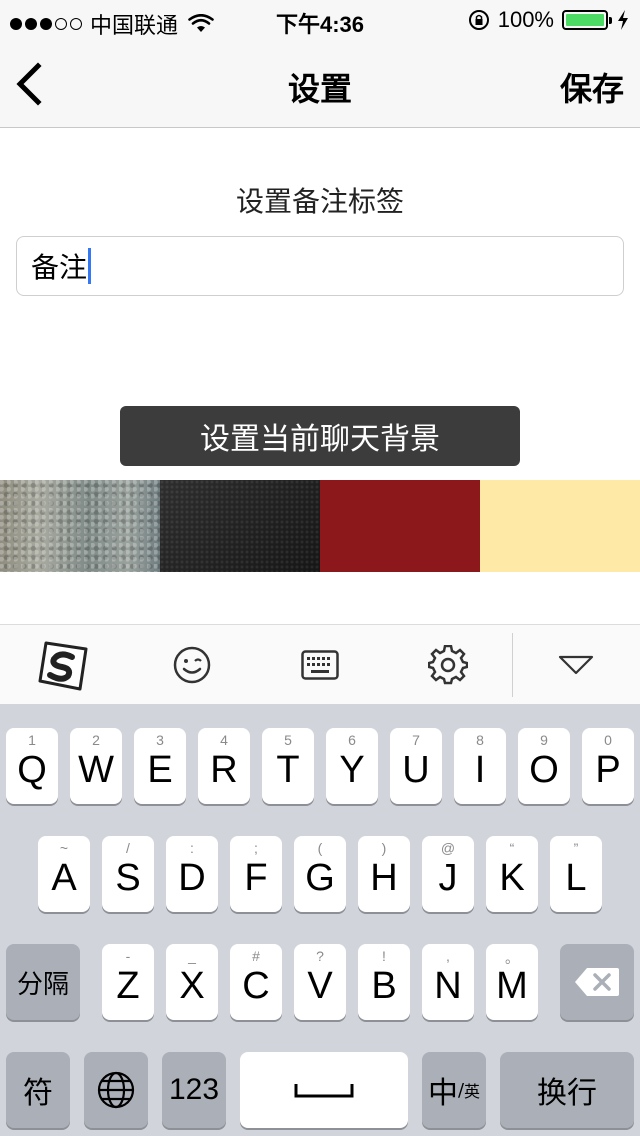 This screenshot has width=640, height=1136. Describe the element at coordinates (32, 766) in the screenshot. I see `key-q: 1Q` at that location.